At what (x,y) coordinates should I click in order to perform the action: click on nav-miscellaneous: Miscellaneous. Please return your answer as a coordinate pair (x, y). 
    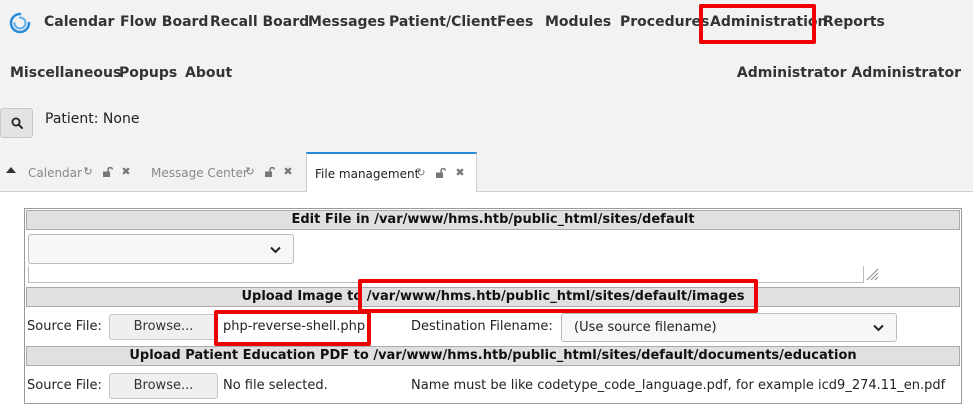
    Looking at the image, I should click on (65, 73).